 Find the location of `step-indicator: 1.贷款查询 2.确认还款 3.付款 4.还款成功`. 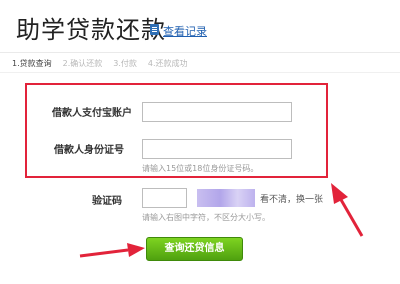

step-indicator: 1.贷款查询 2.确认还款 3.付款 4.还款成功 is located at coordinates (105, 63).